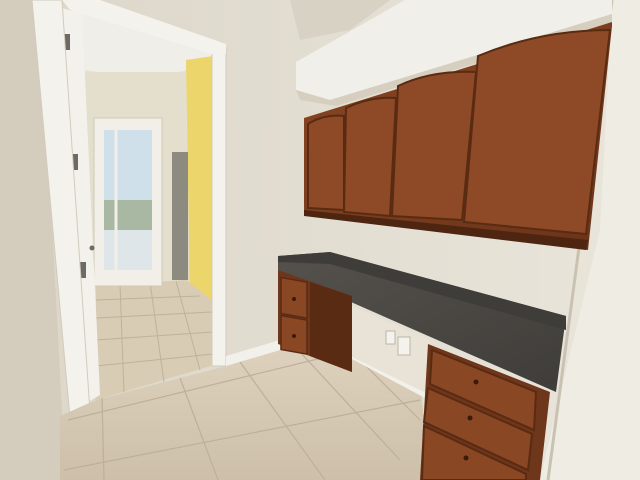  I want to click on hall-side-opening, so click(180, 216).